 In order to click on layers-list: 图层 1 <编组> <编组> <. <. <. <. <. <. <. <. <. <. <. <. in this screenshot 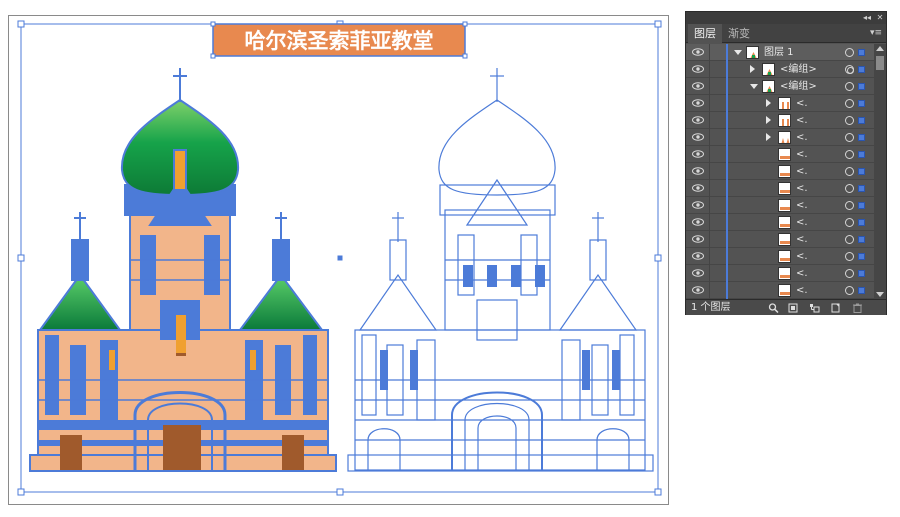, I will do `click(780, 171)`.